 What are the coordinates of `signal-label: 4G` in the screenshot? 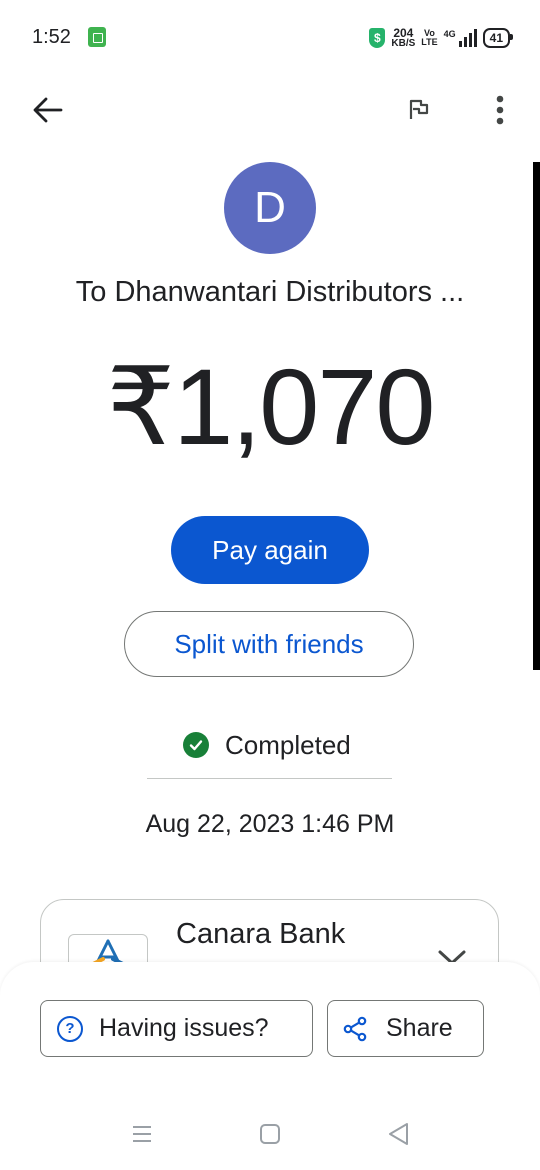 It's located at (449, 34).